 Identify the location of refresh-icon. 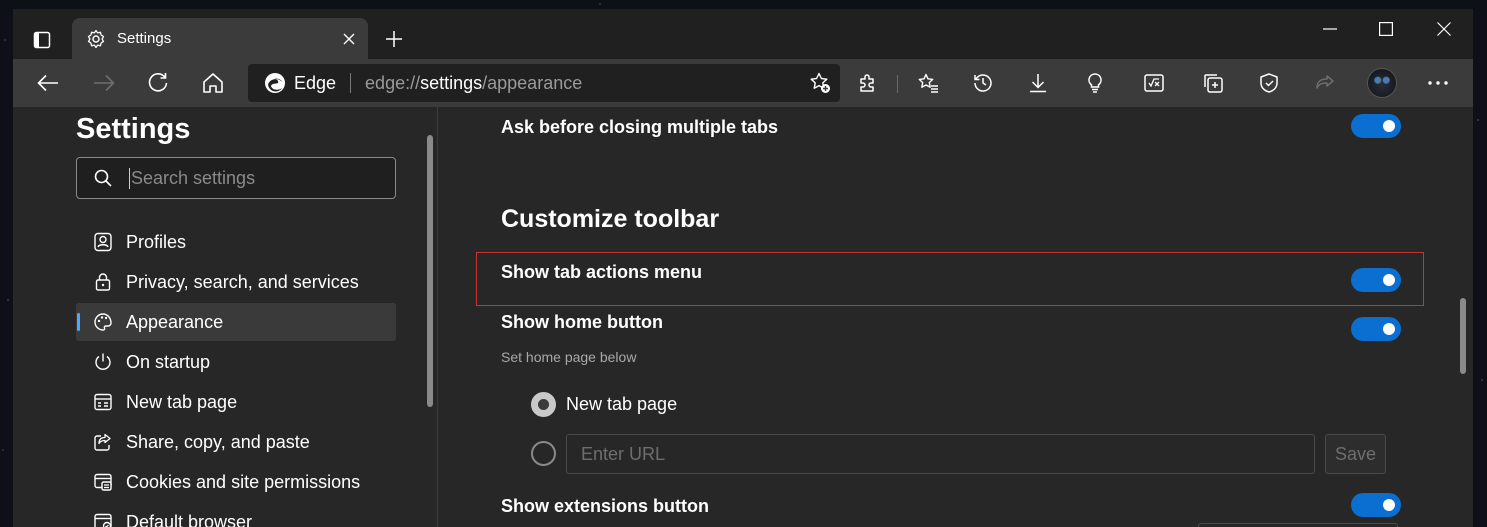
(158, 82).